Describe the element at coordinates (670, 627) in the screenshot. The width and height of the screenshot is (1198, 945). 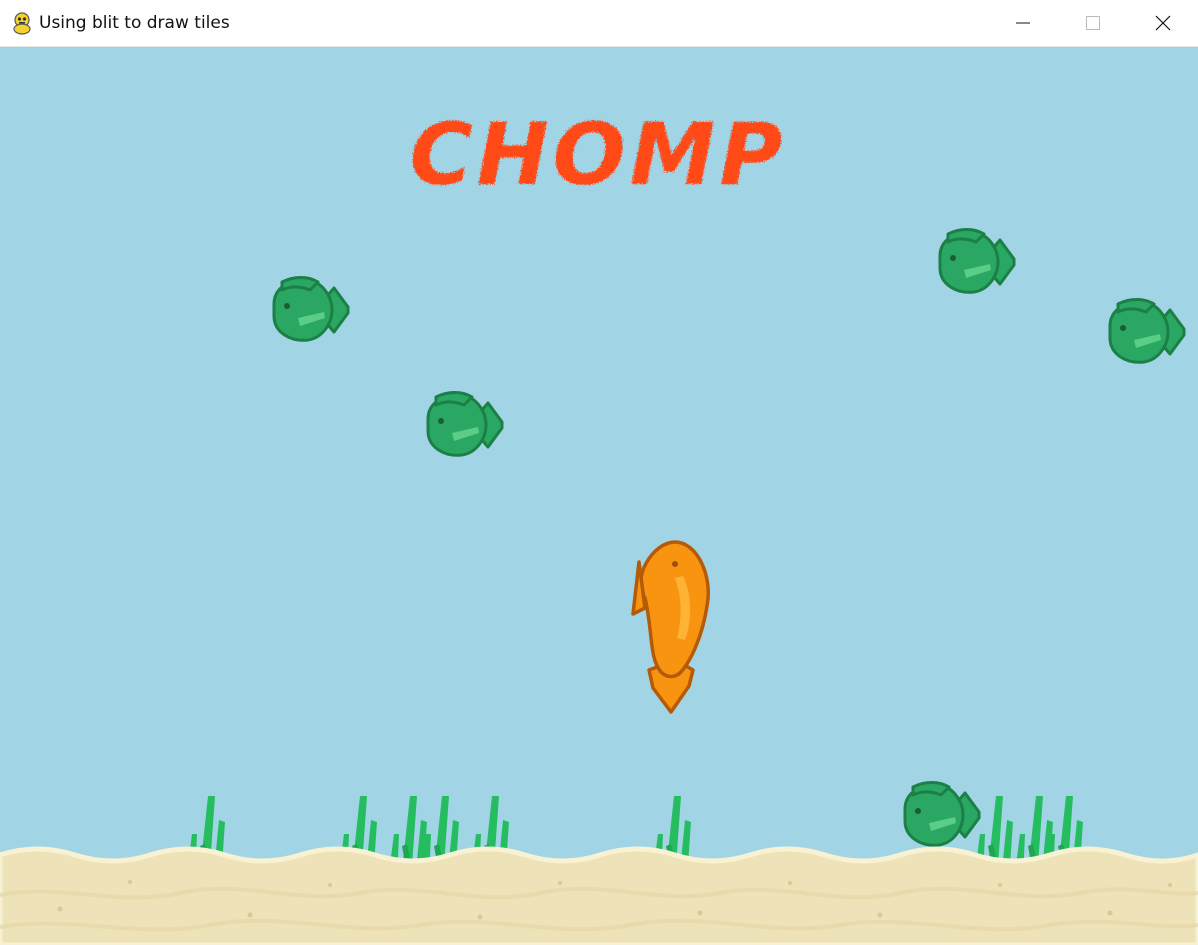
I see `player-fish` at that location.